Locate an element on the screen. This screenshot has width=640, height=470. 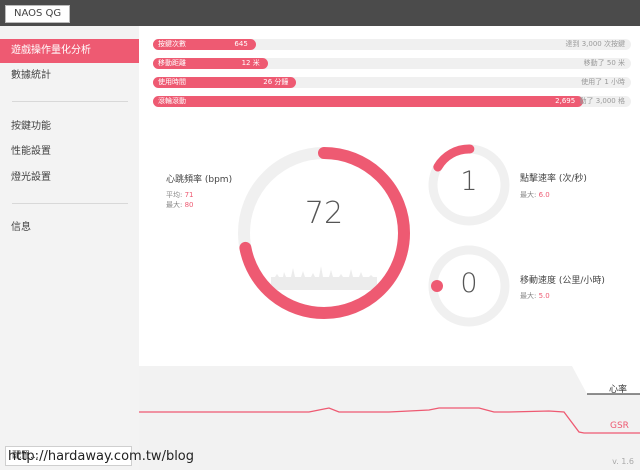
stat-value: 2,695 is located at coordinates (565, 101).